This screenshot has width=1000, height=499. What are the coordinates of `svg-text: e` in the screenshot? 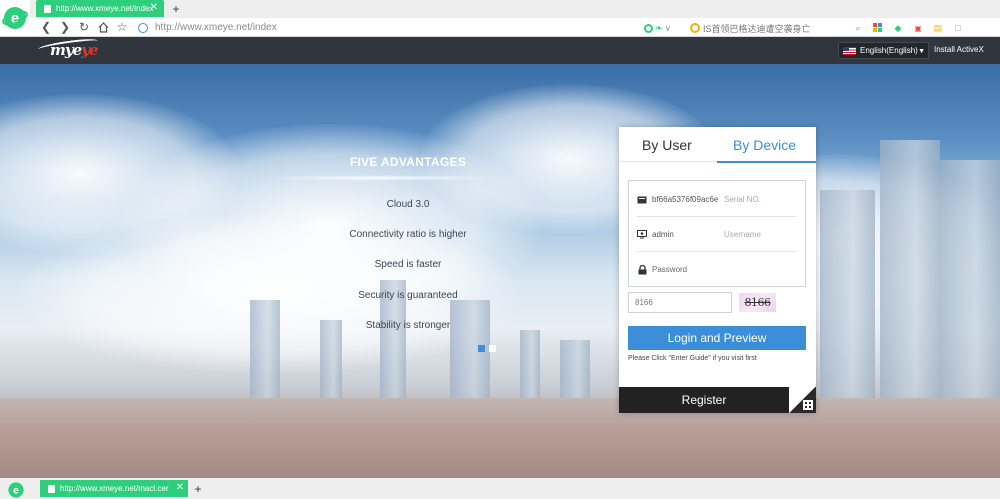 It's located at (16, 490).